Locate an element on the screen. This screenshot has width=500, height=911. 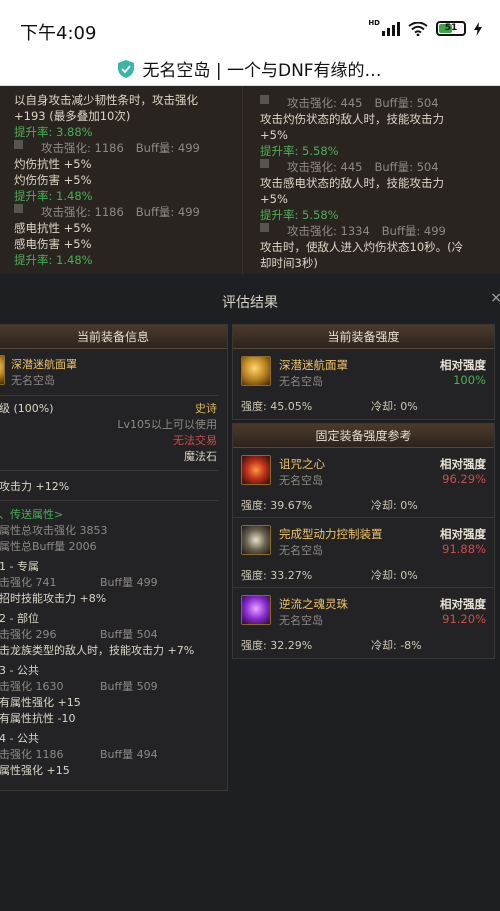
grade-label: 级 (100%) is located at coordinates (27, 408).